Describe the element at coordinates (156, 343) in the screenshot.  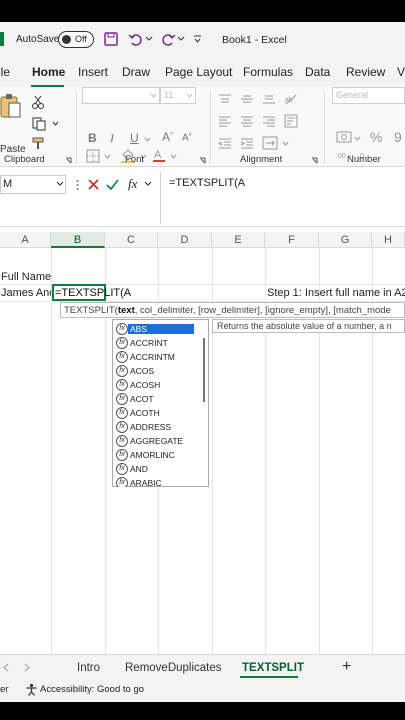
I see `autocomplete-item: fx ACCRINT` at that location.